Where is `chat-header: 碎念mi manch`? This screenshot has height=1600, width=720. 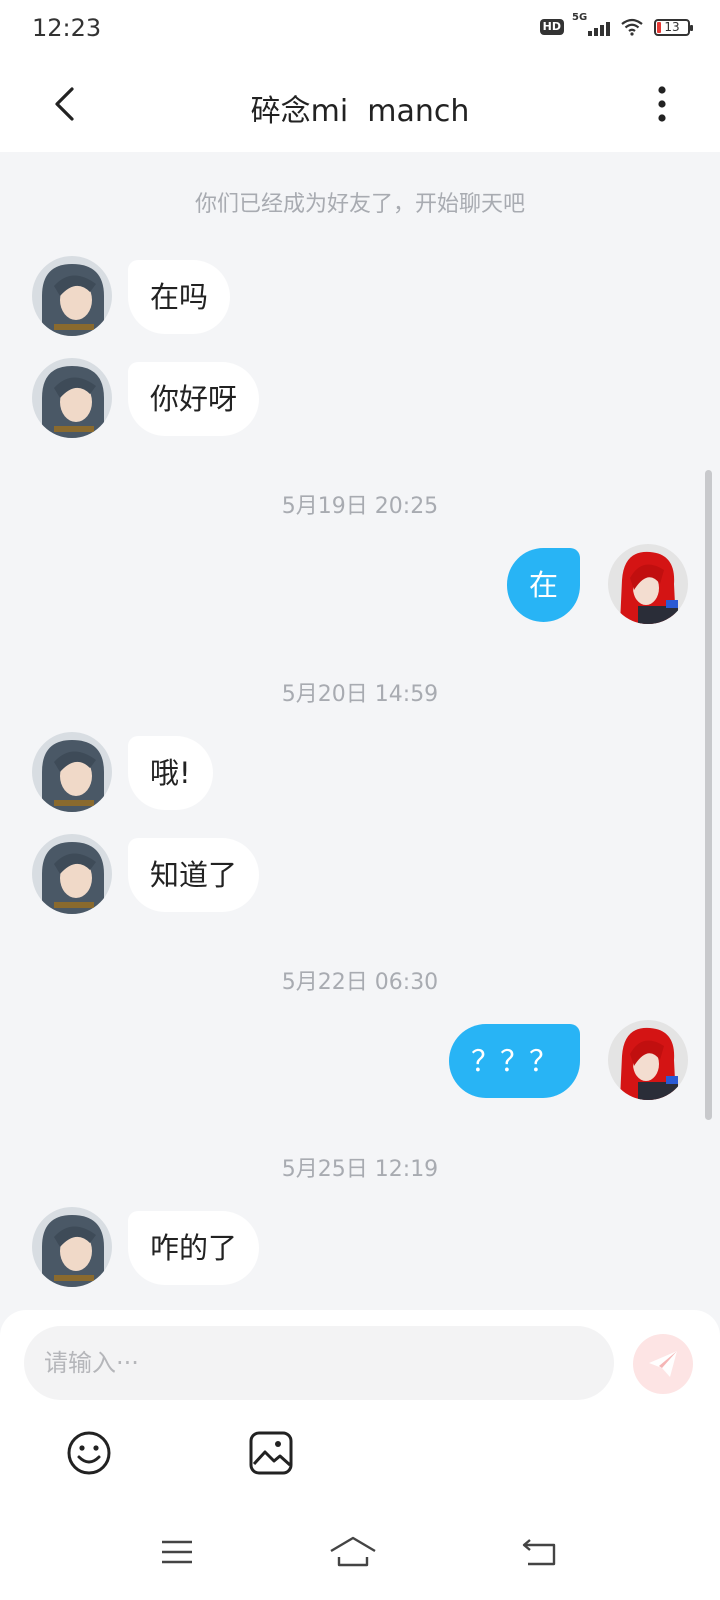 chat-header: 碎念mi manch is located at coordinates (360, 106).